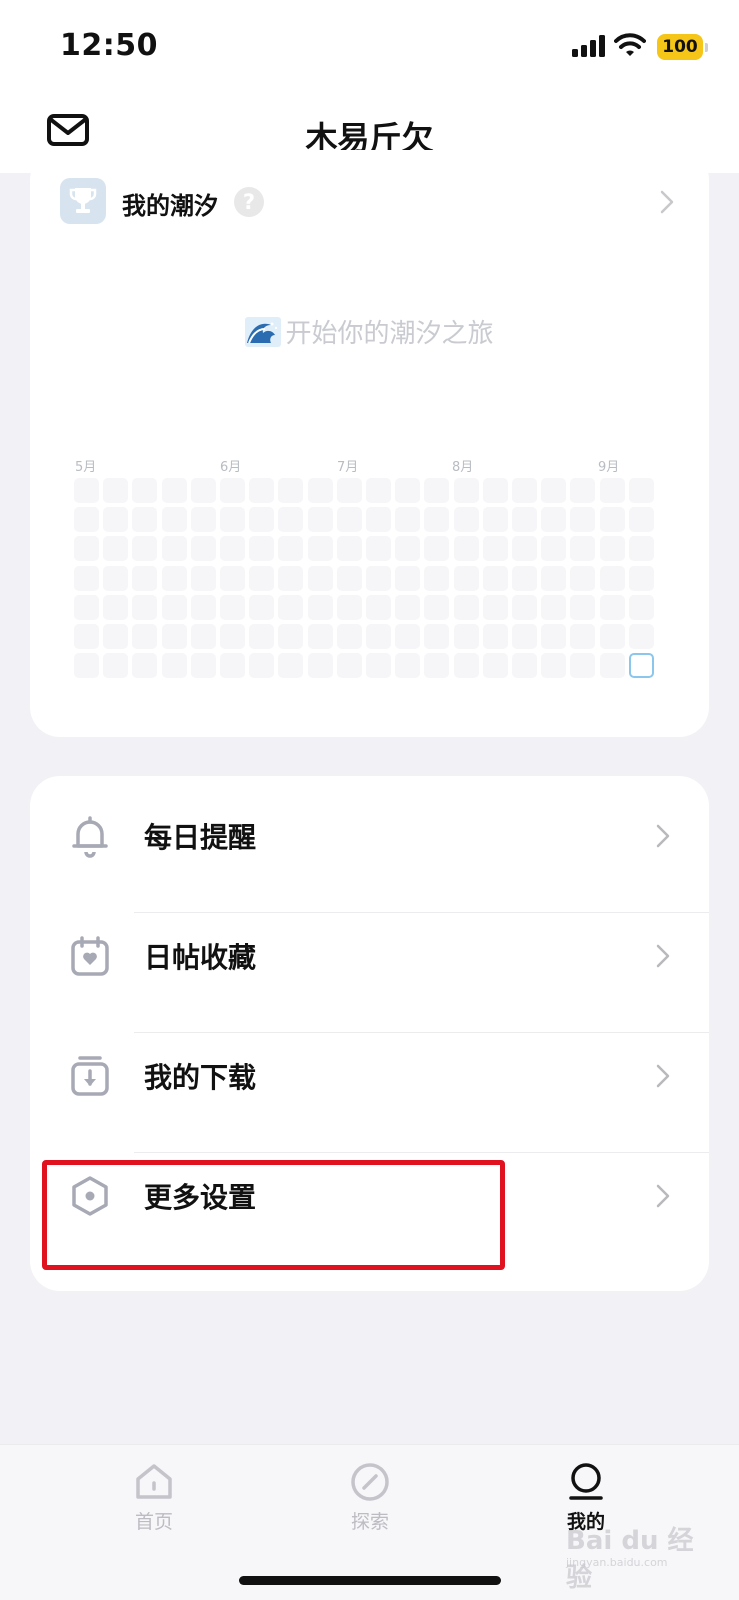 The image size is (739, 1600). What do you see at coordinates (154, 1481) in the screenshot?
I see `home-icon` at bounding box center [154, 1481].